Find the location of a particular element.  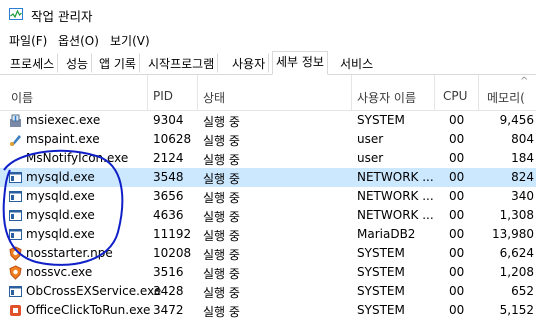

process-pid: 4636 is located at coordinates (168, 215).